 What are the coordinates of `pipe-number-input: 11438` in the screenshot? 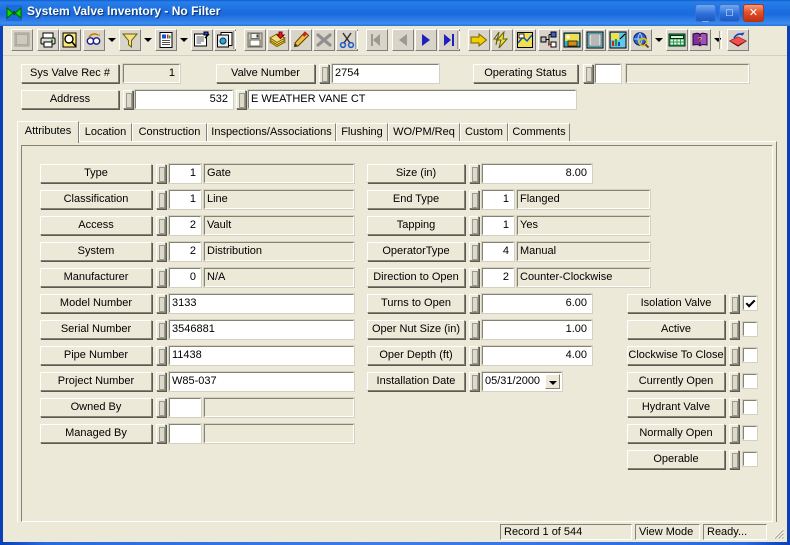 It's located at (261, 355).